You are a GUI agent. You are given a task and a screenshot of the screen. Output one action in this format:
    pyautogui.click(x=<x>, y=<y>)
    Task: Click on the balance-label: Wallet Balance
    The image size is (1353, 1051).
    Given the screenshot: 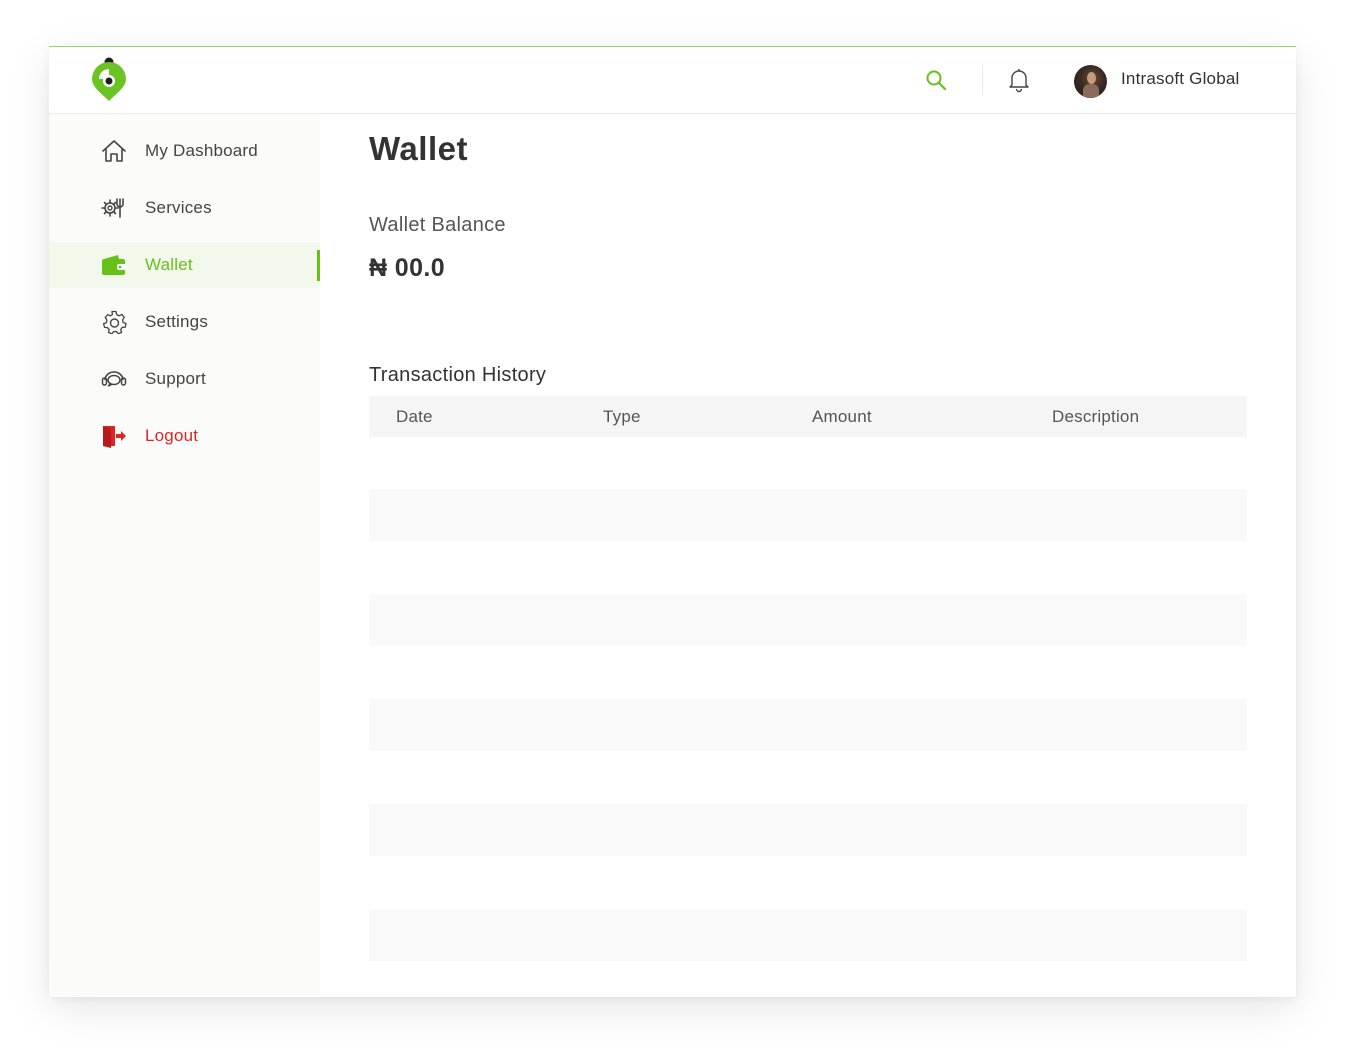 What is the action you would take?
    pyautogui.click(x=437, y=225)
    